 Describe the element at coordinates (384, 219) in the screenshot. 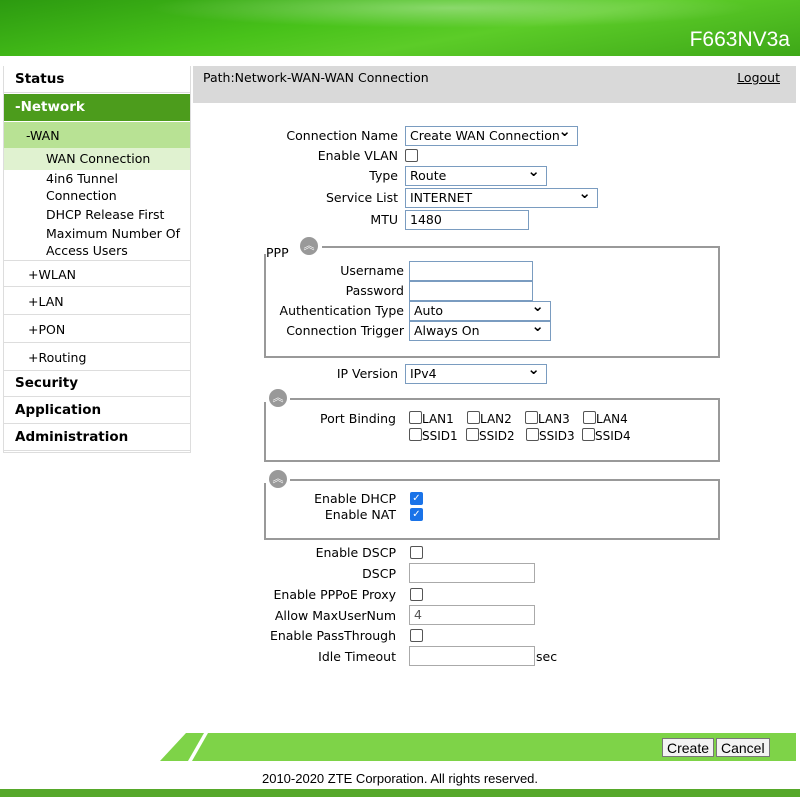

I see `mtu-label: MTU` at that location.